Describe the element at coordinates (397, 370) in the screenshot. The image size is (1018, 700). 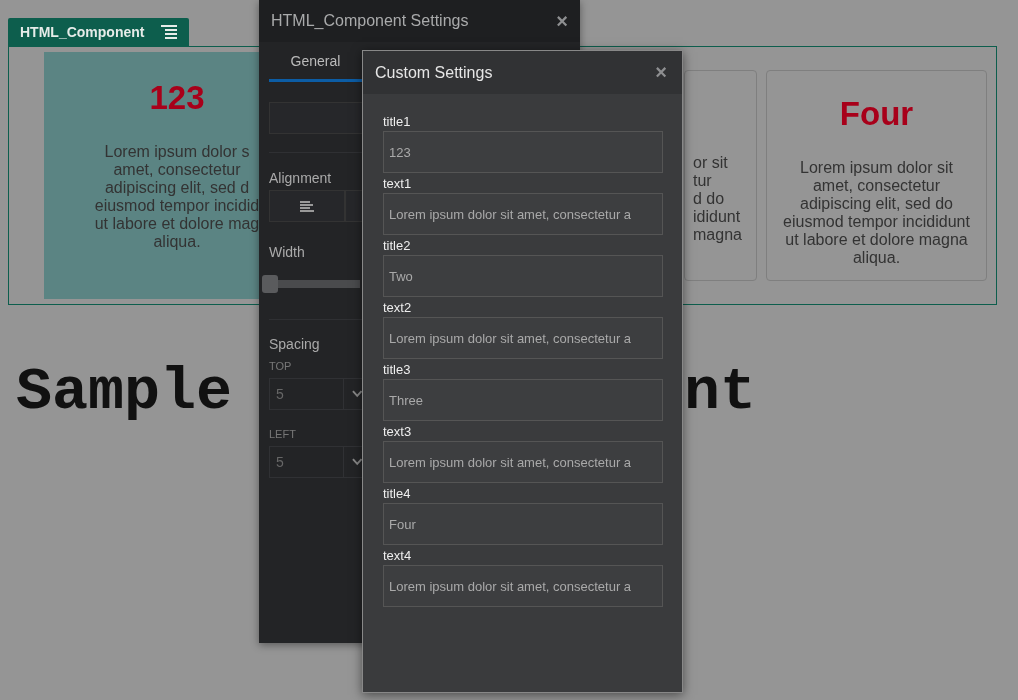
I see `field-label: title3` at that location.